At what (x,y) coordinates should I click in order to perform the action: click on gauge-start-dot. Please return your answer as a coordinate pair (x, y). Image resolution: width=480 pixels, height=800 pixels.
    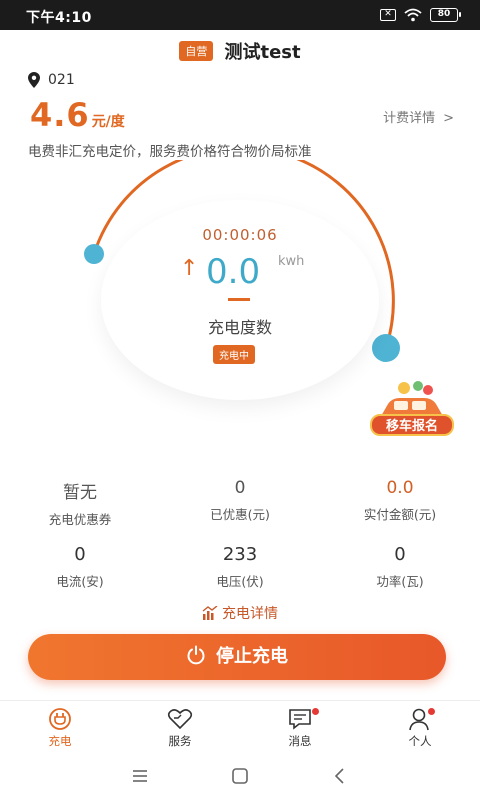
    Looking at the image, I should click on (94, 254).